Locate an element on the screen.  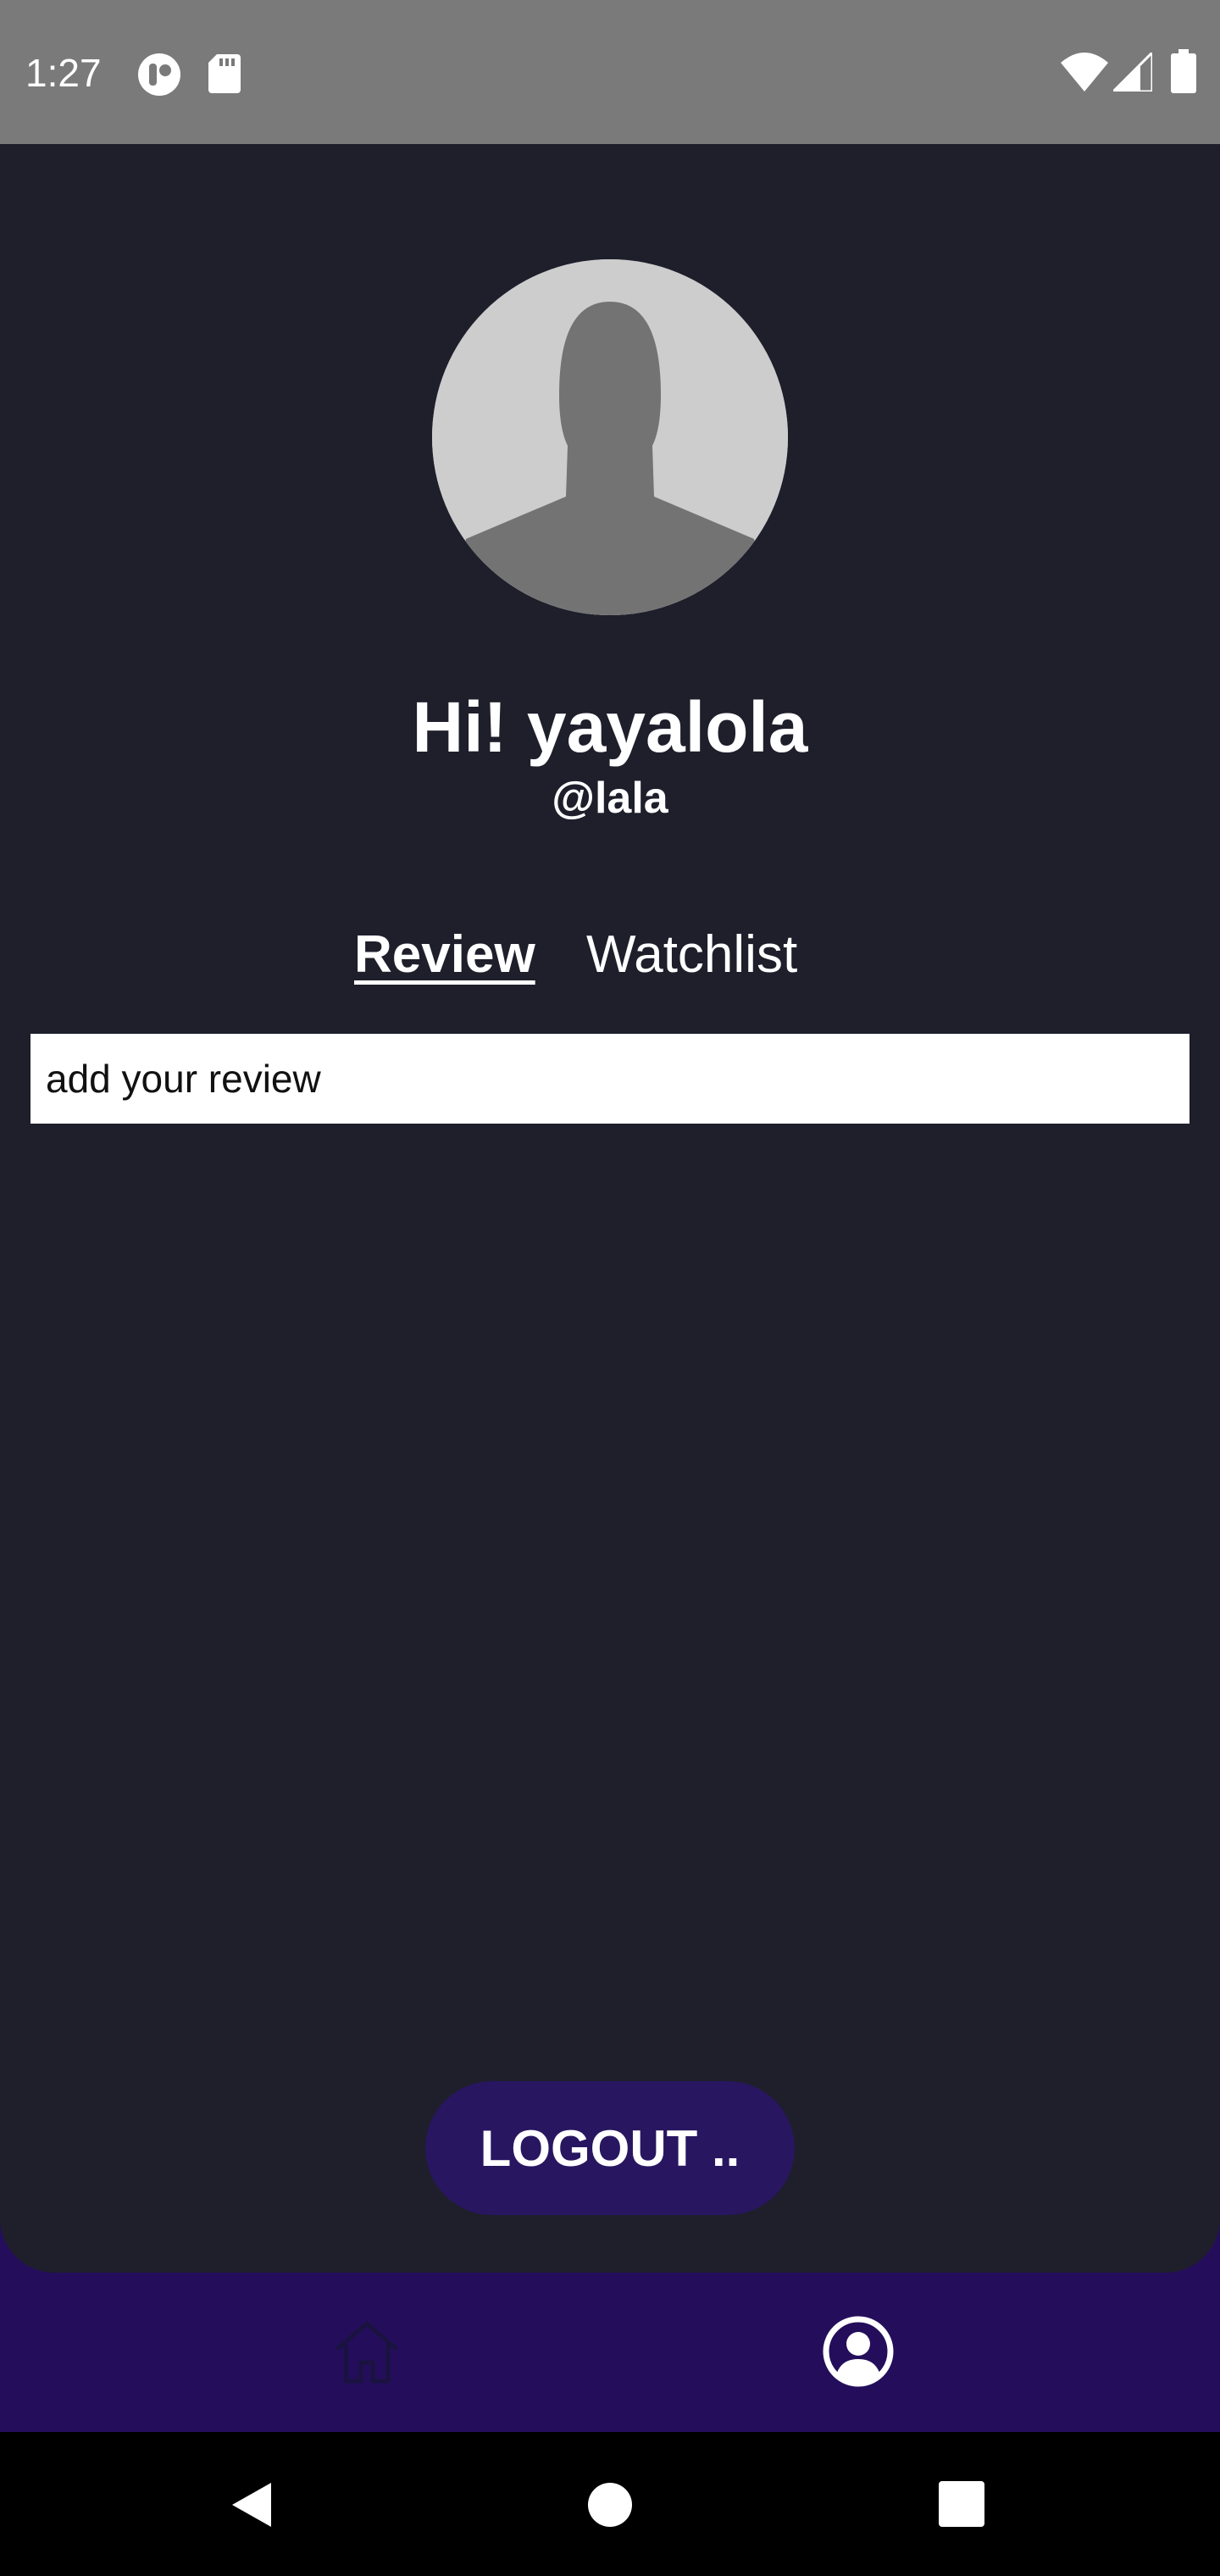
default-user-icon is located at coordinates (610, 437).